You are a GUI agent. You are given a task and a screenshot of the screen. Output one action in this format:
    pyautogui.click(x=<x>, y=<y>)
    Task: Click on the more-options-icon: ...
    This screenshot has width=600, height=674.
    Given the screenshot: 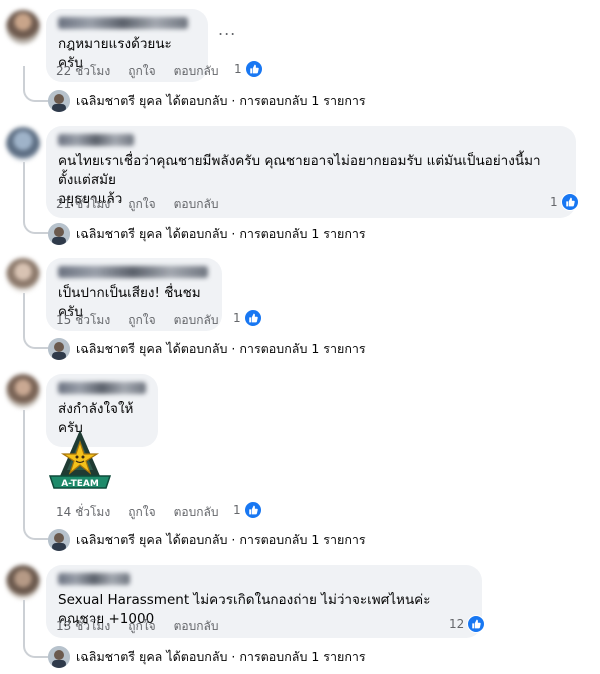 What is the action you would take?
    pyautogui.click(x=227, y=29)
    